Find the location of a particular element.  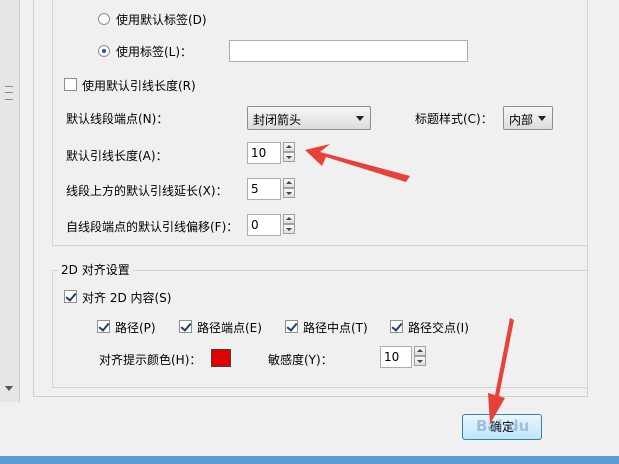

taskbar is located at coordinates (309, 460).